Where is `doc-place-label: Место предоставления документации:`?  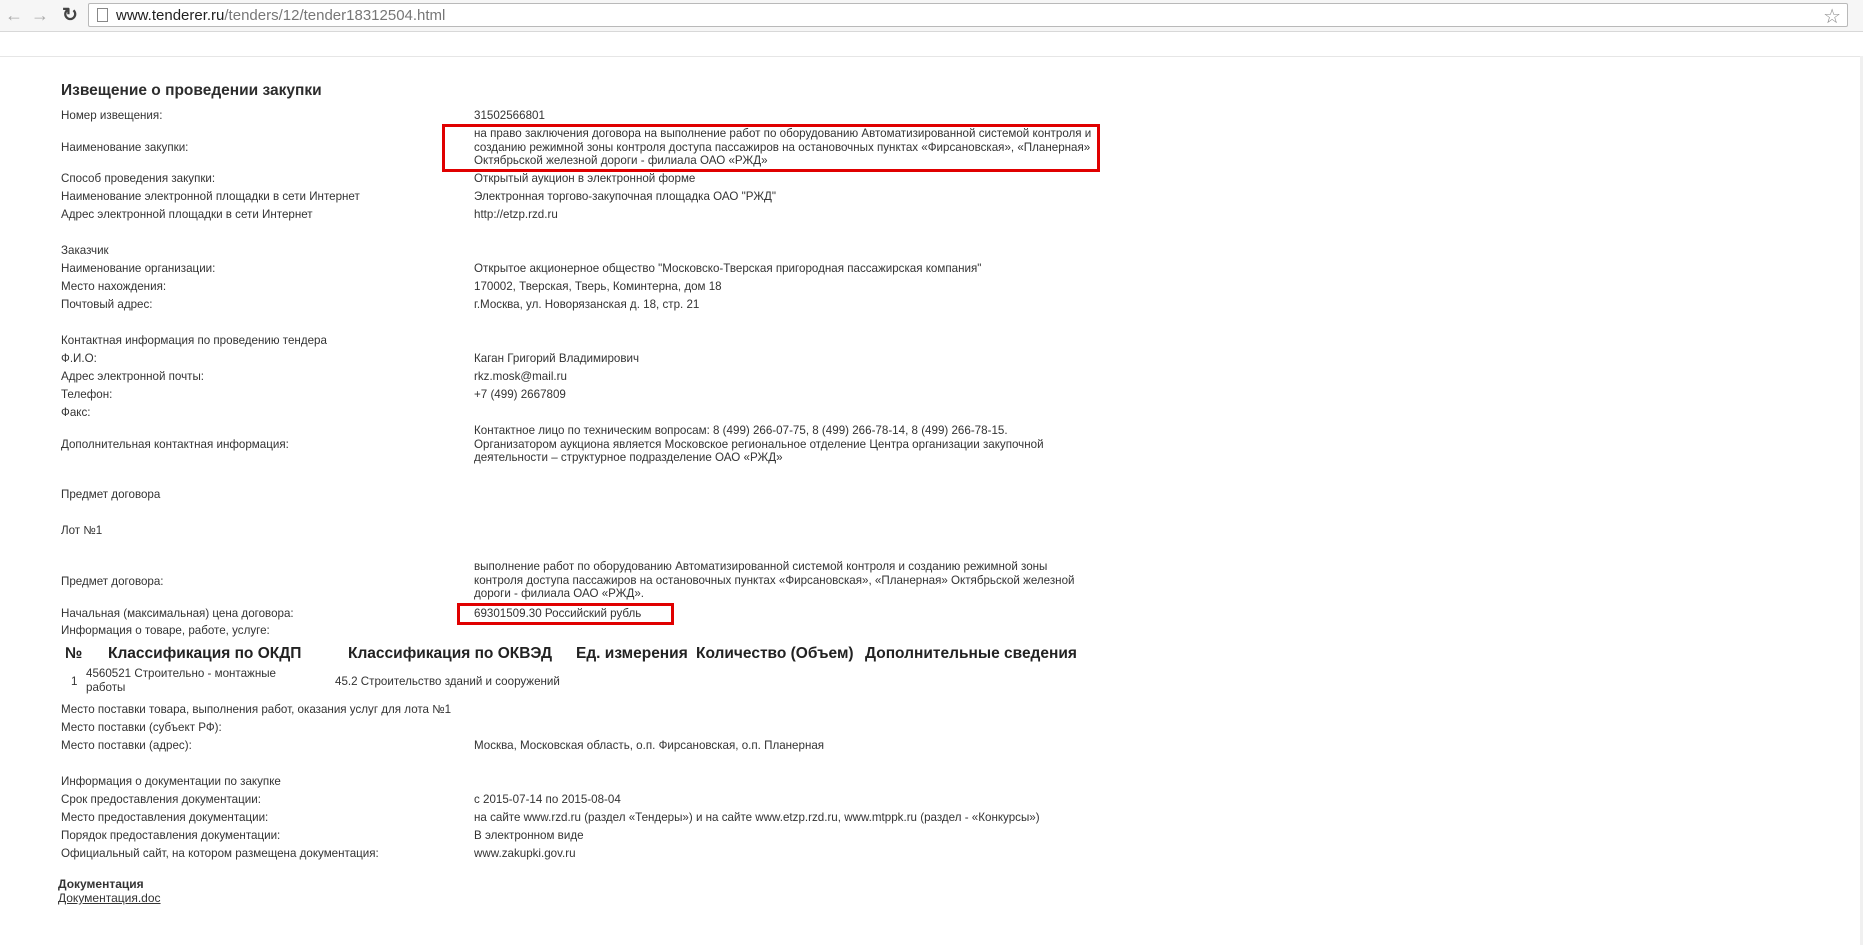 doc-place-label: Место предоставления документации: is located at coordinates (165, 817).